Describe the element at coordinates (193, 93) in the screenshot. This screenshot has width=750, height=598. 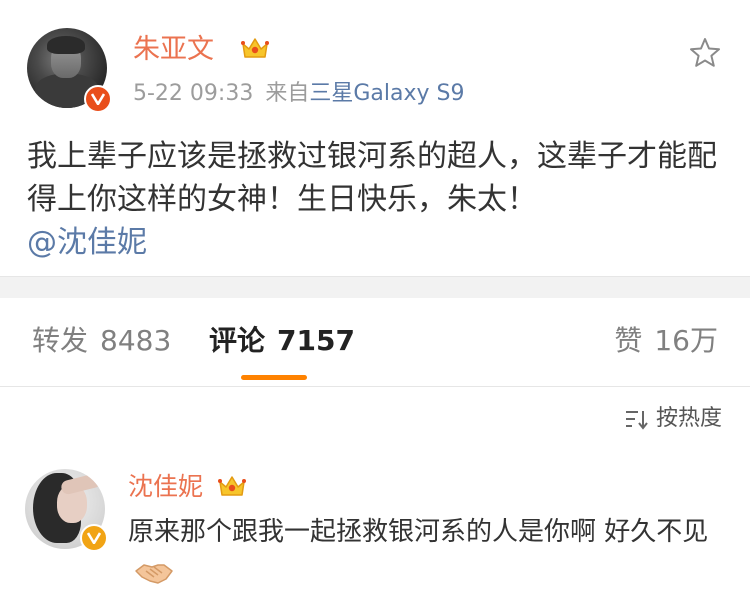
I see `post-time: 5-22 09:33` at that location.